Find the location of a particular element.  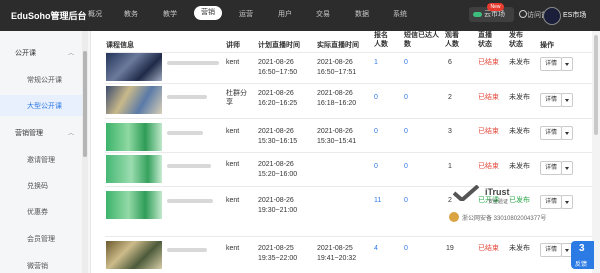

police-badge-icon is located at coordinates (454, 217).